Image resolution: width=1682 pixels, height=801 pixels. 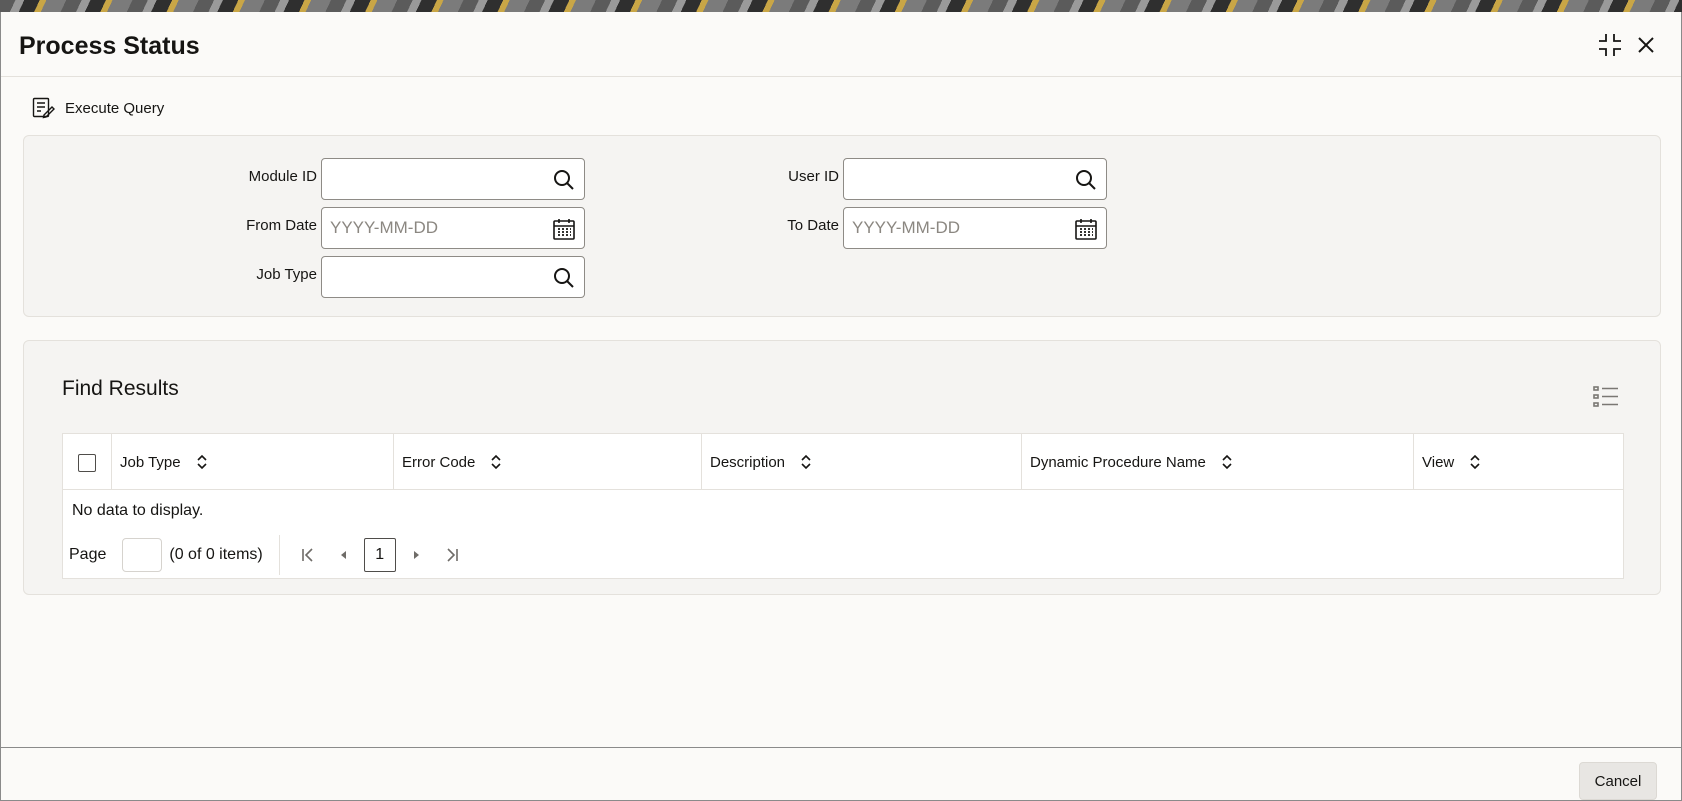 What do you see at coordinates (281, 225) in the screenshot?
I see `from-date-label: From Date` at bounding box center [281, 225].